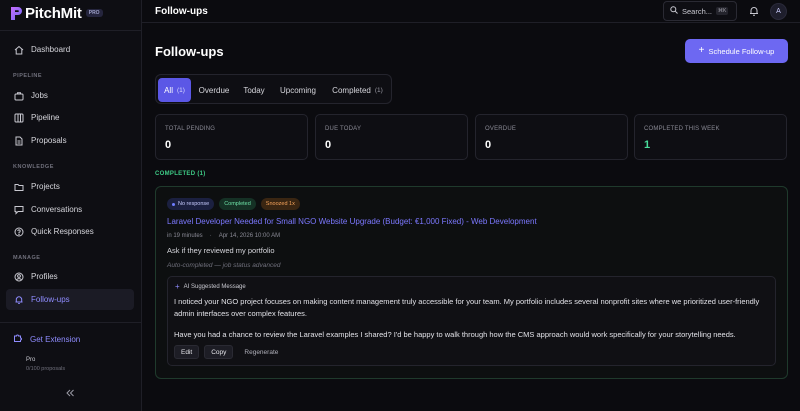 Image resolution: width=800 pixels, height=411 pixels. What do you see at coordinates (391, 137) in the screenshot?
I see `stat-card-due-today: DUE TODAY 0` at bounding box center [391, 137].